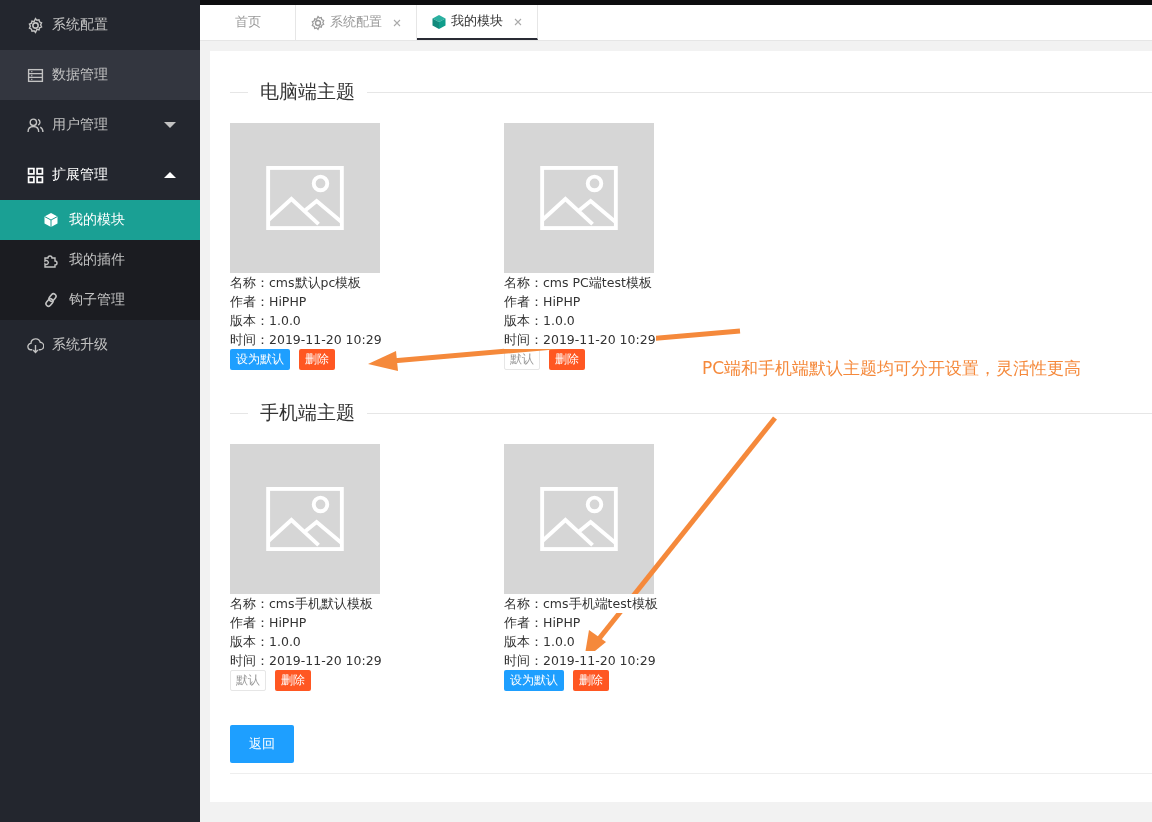 Image resolution: width=1152 pixels, height=822 pixels. What do you see at coordinates (356, 22) in the screenshot?
I see `tab: 系统配置` at bounding box center [356, 22].